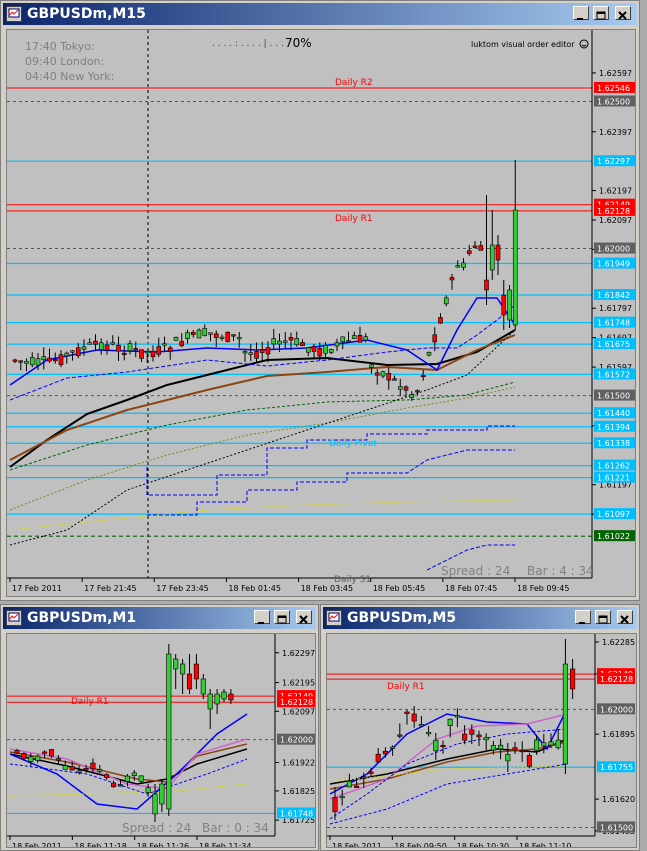 Image resolution: width=647 pixels, height=851 pixels. Describe the element at coordinates (613, 427) in the screenshot. I see `price-tag-label: 1.61394` at that location.